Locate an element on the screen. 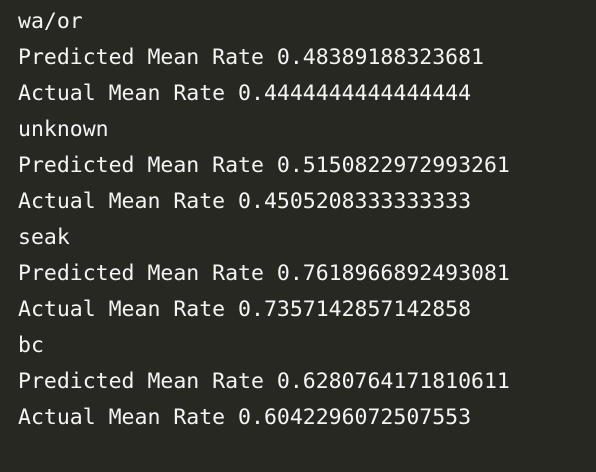  output-line: bc is located at coordinates (31, 345).